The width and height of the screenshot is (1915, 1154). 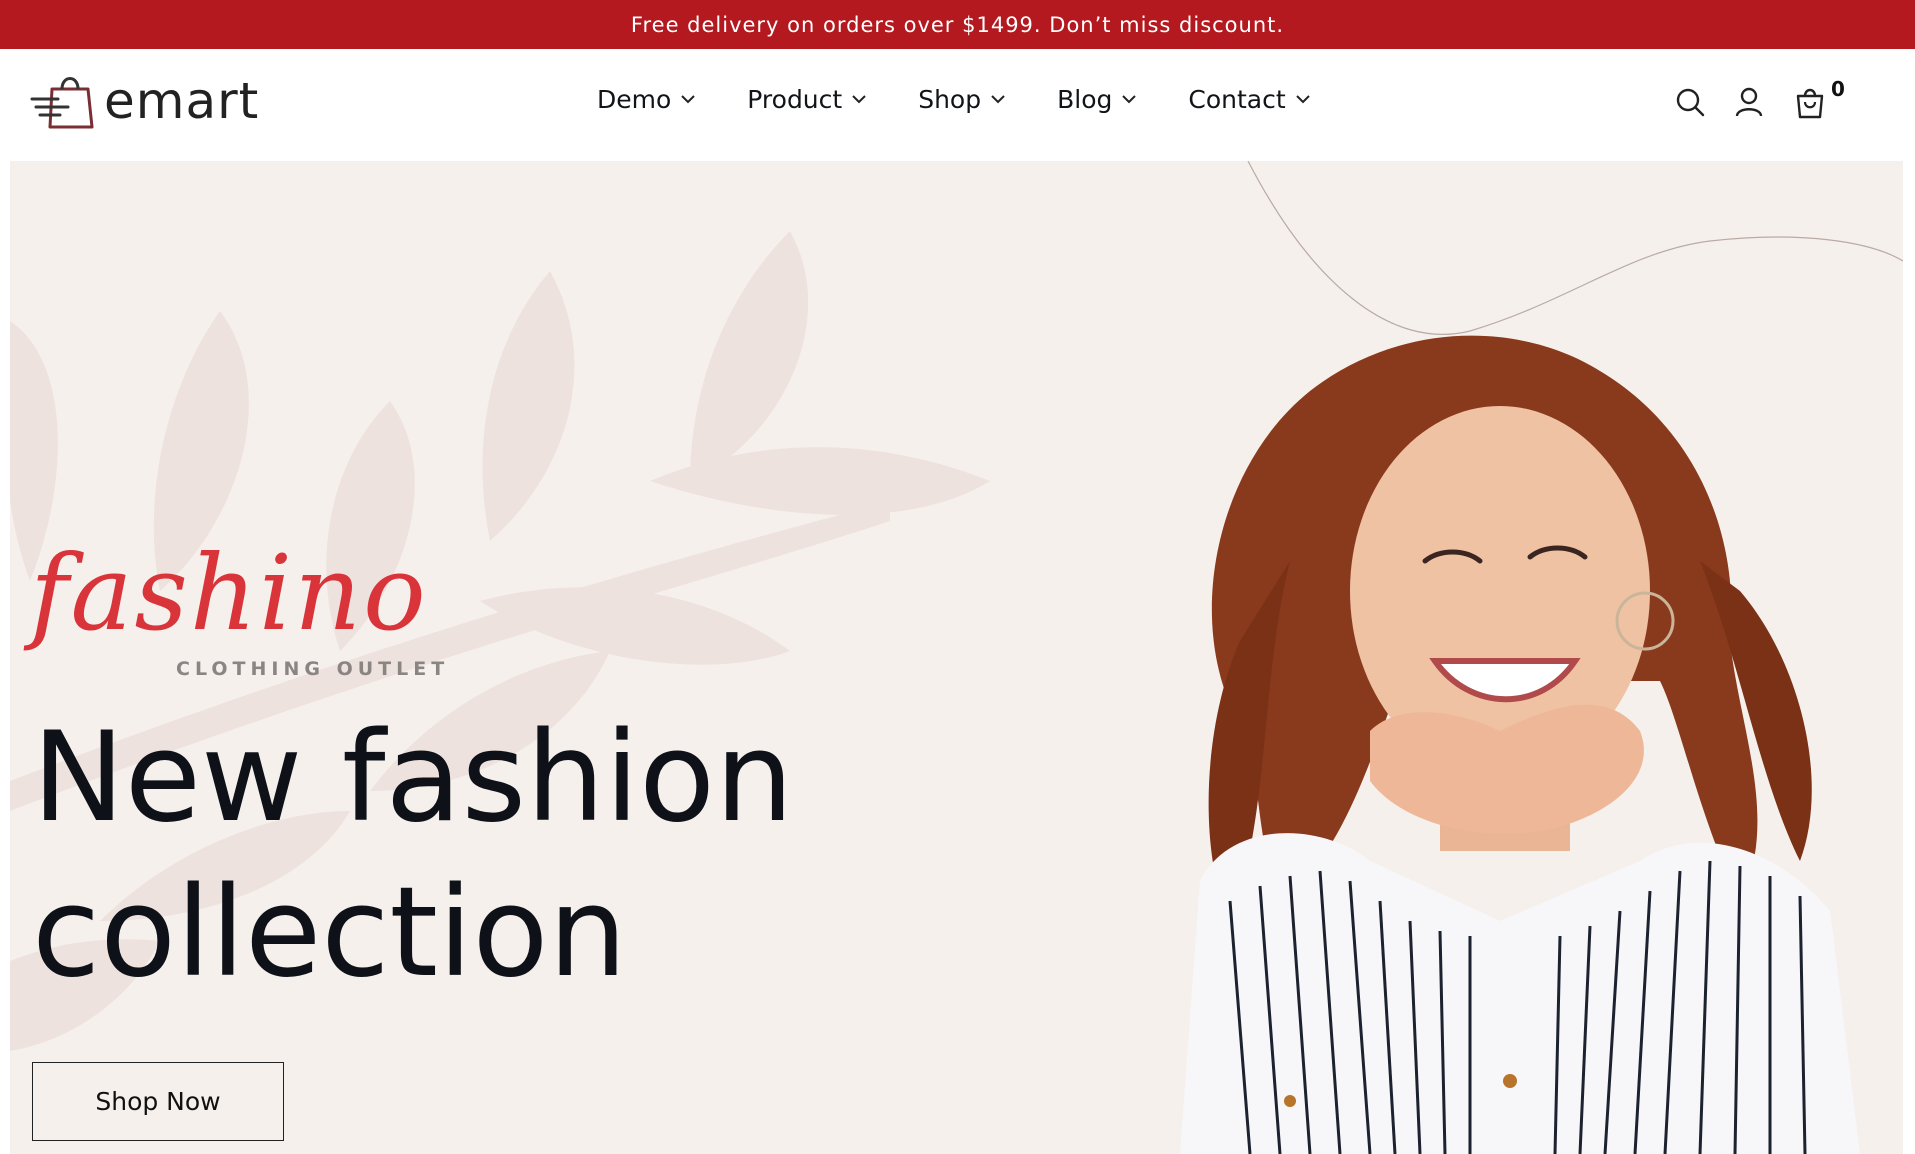 I want to click on nav-label: Product, so click(x=795, y=99).